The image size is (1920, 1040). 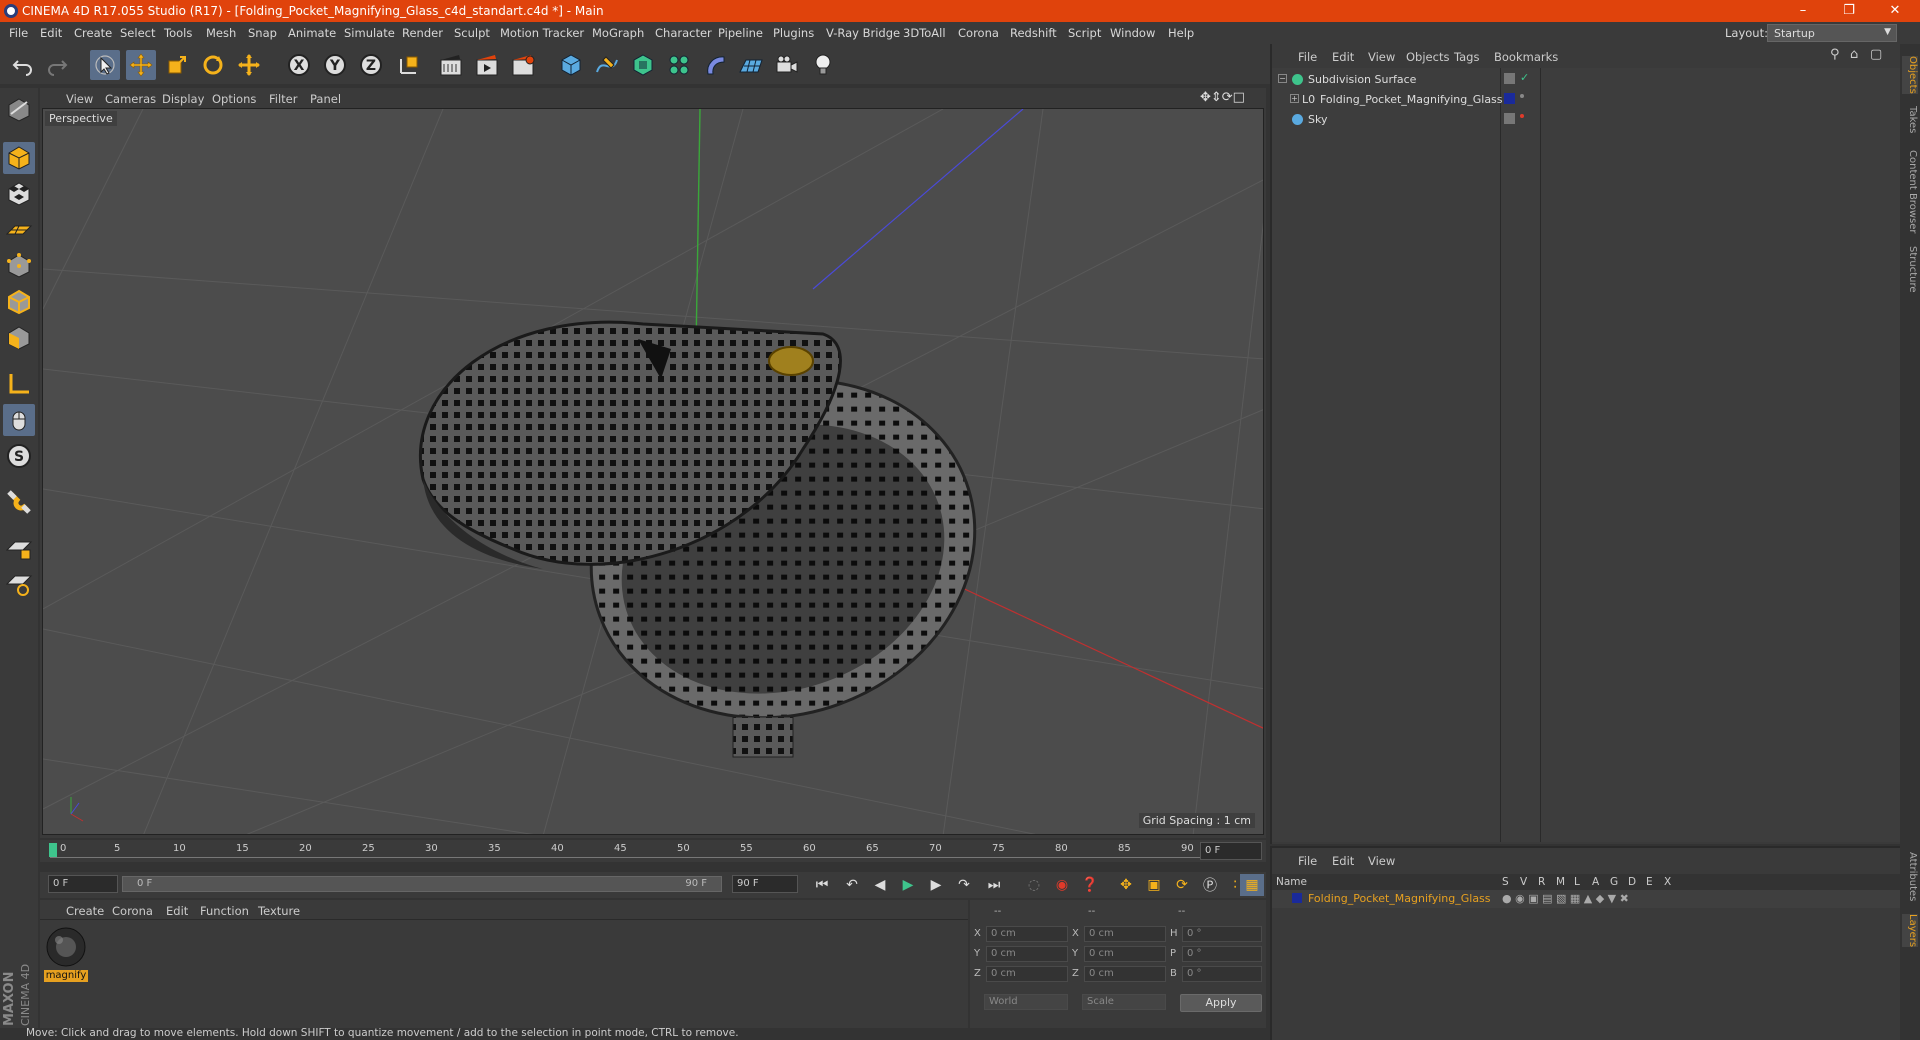 I want to click on polygons-mode-button, so click(x=19, y=338).